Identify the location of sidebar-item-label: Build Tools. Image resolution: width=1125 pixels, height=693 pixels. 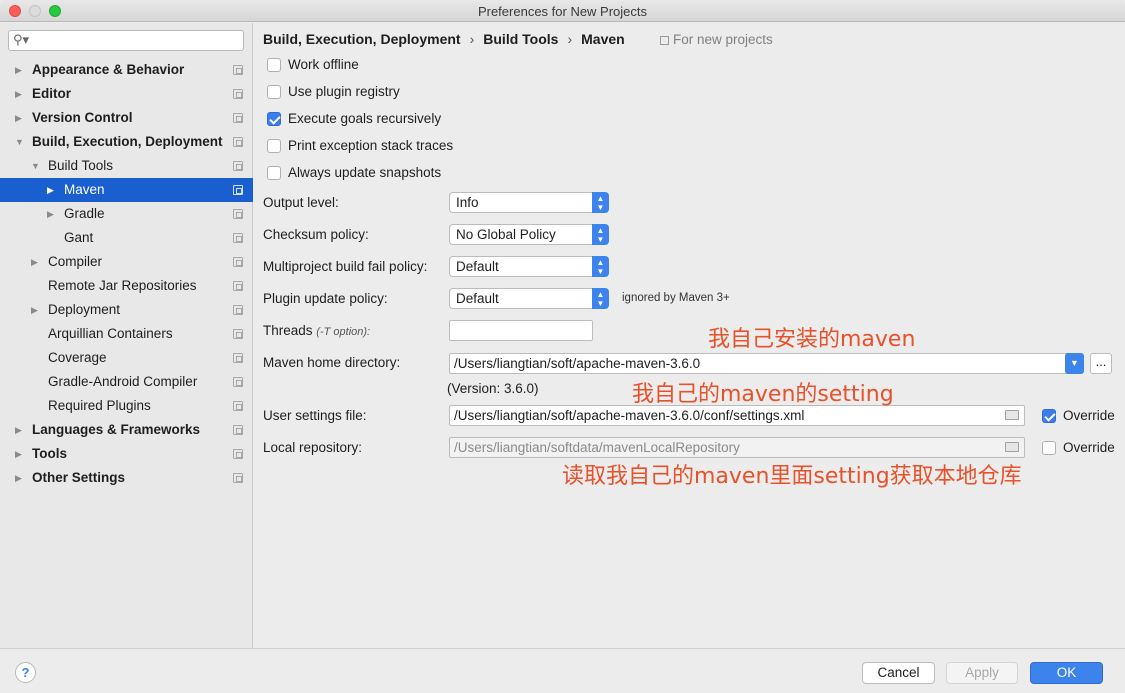
(81, 165).